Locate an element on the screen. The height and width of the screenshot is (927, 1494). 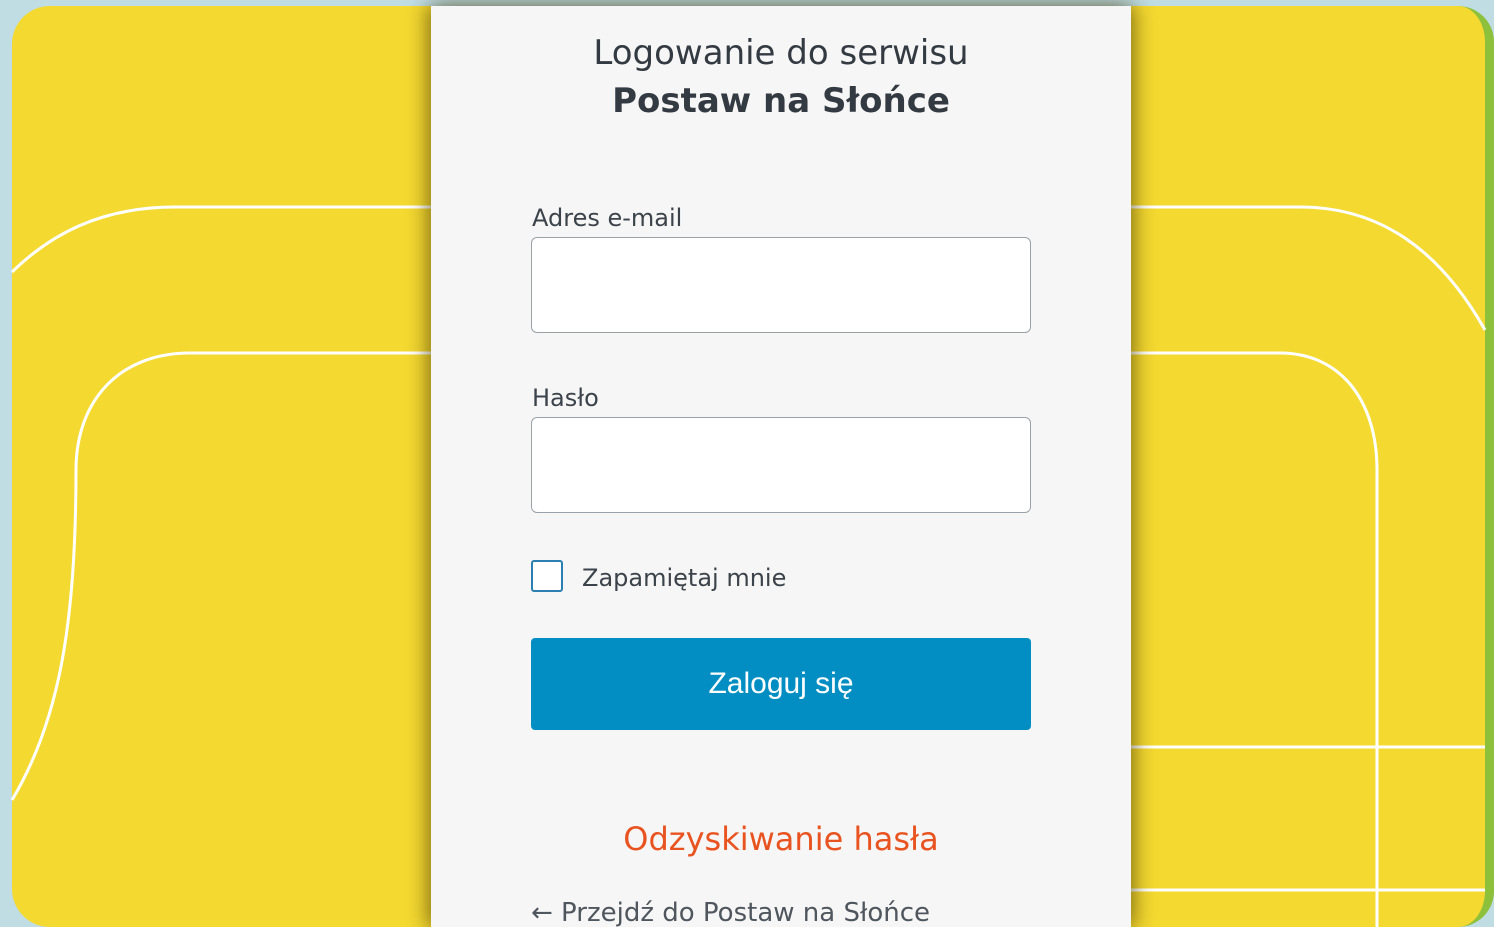
remember-me-checkbox is located at coordinates (547, 576).